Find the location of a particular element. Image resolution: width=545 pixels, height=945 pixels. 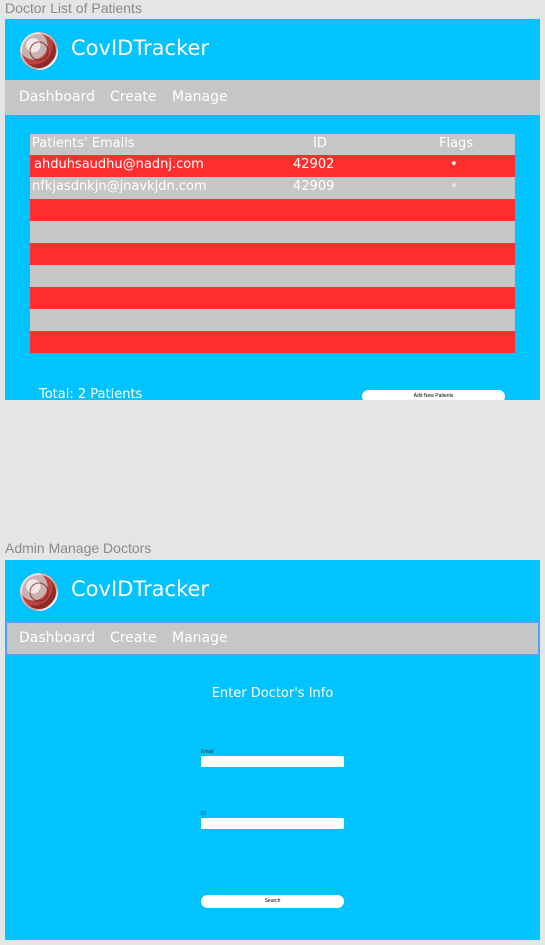

email-label: Email is located at coordinates (207, 752).